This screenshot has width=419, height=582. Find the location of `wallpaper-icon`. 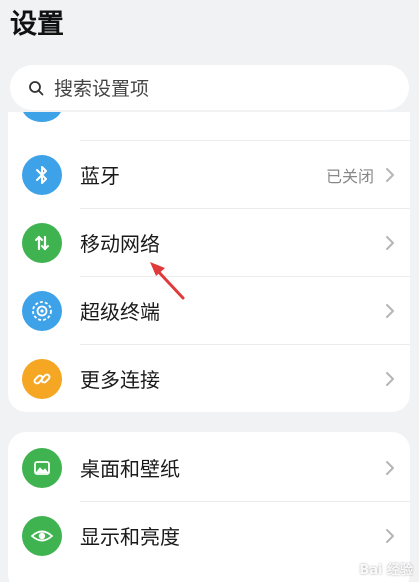

wallpaper-icon is located at coordinates (42, 467).